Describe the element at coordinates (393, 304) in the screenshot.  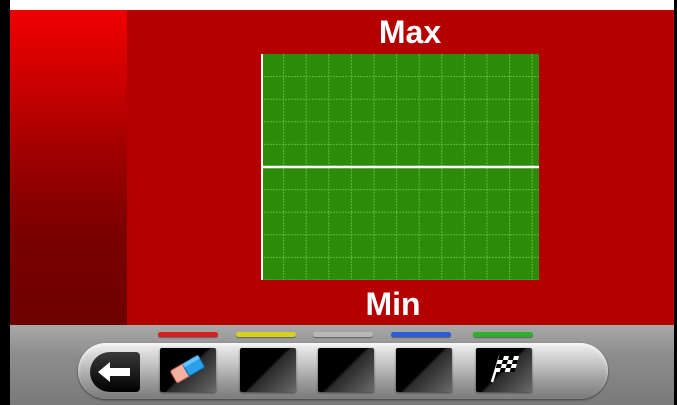
I see `min-label: Min` at that location.